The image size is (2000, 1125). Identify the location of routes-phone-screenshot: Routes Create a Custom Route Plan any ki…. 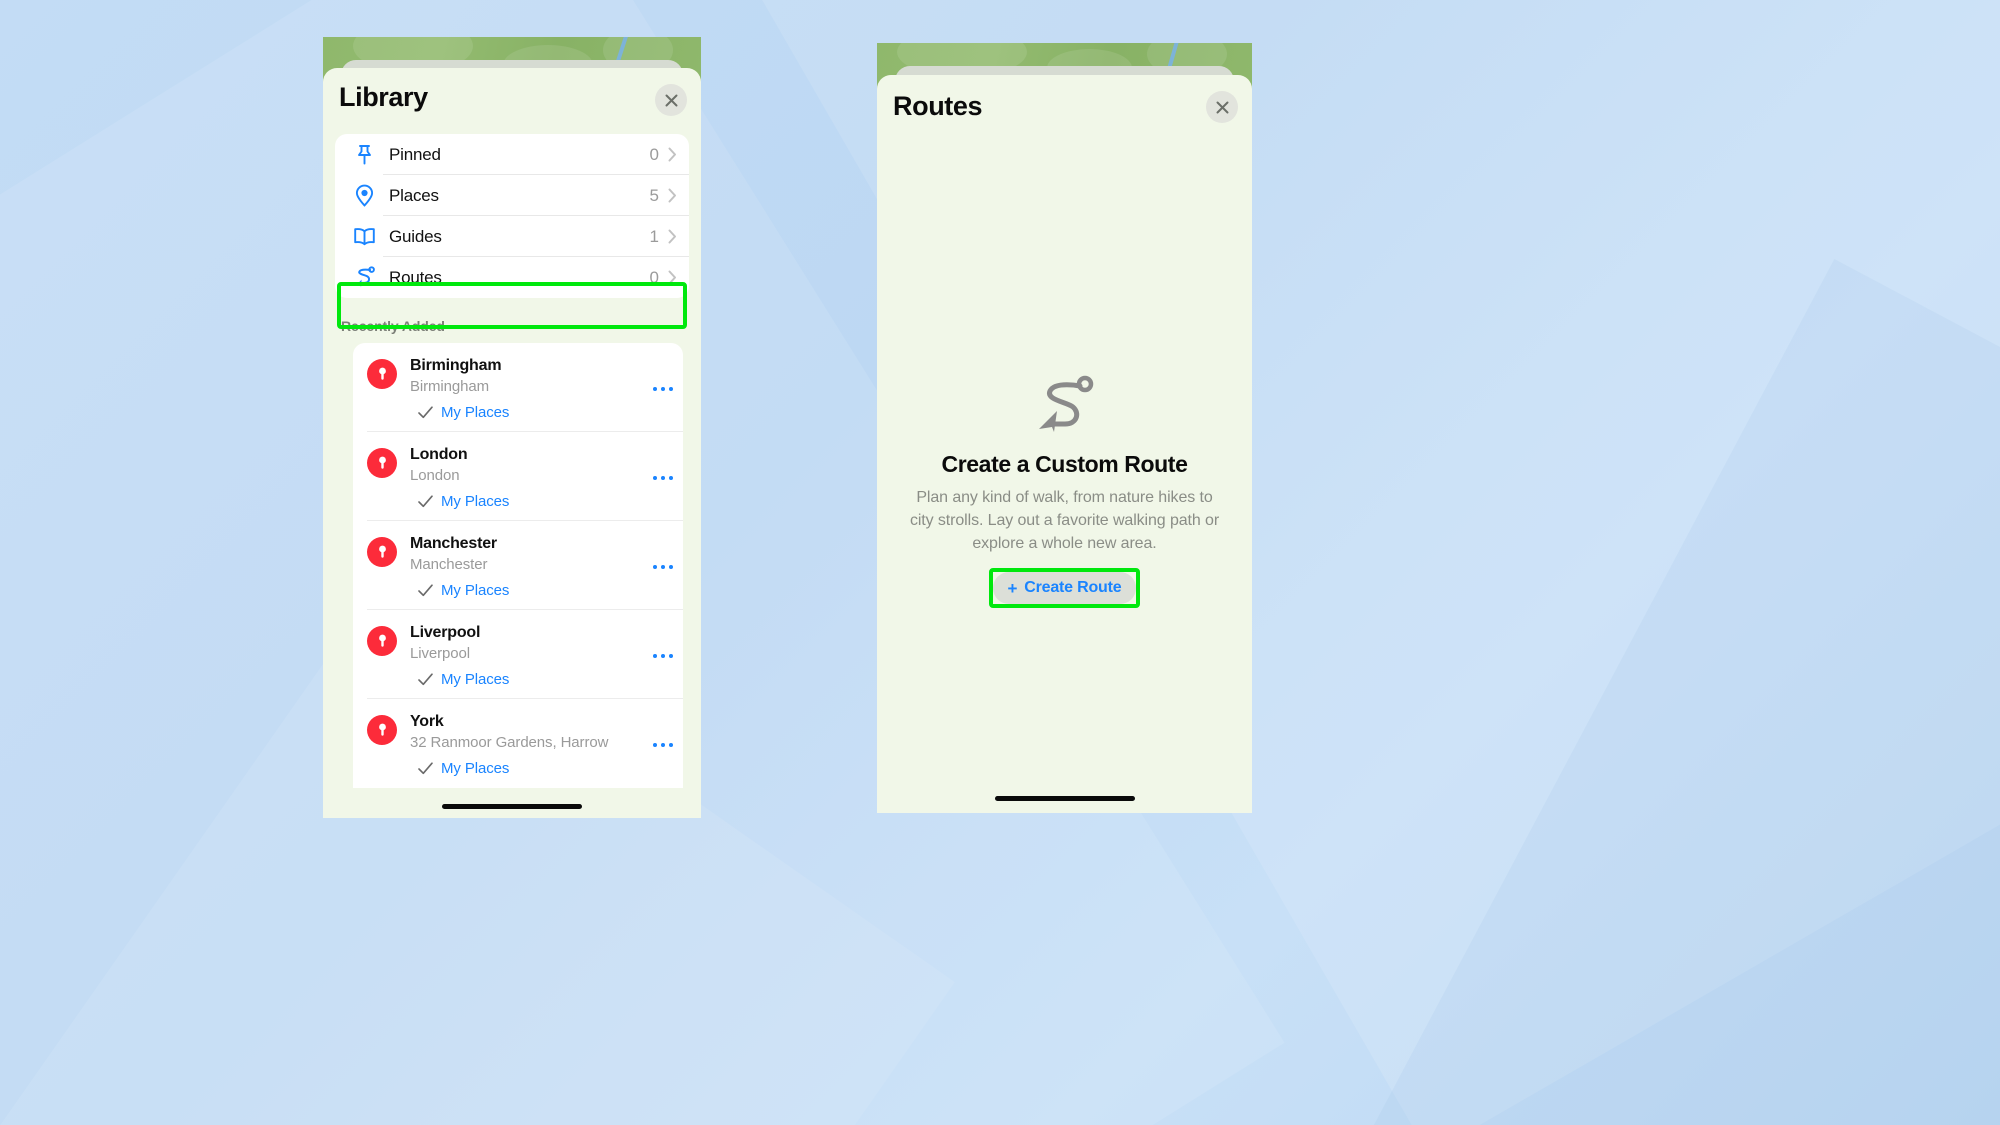
(1064, 428).